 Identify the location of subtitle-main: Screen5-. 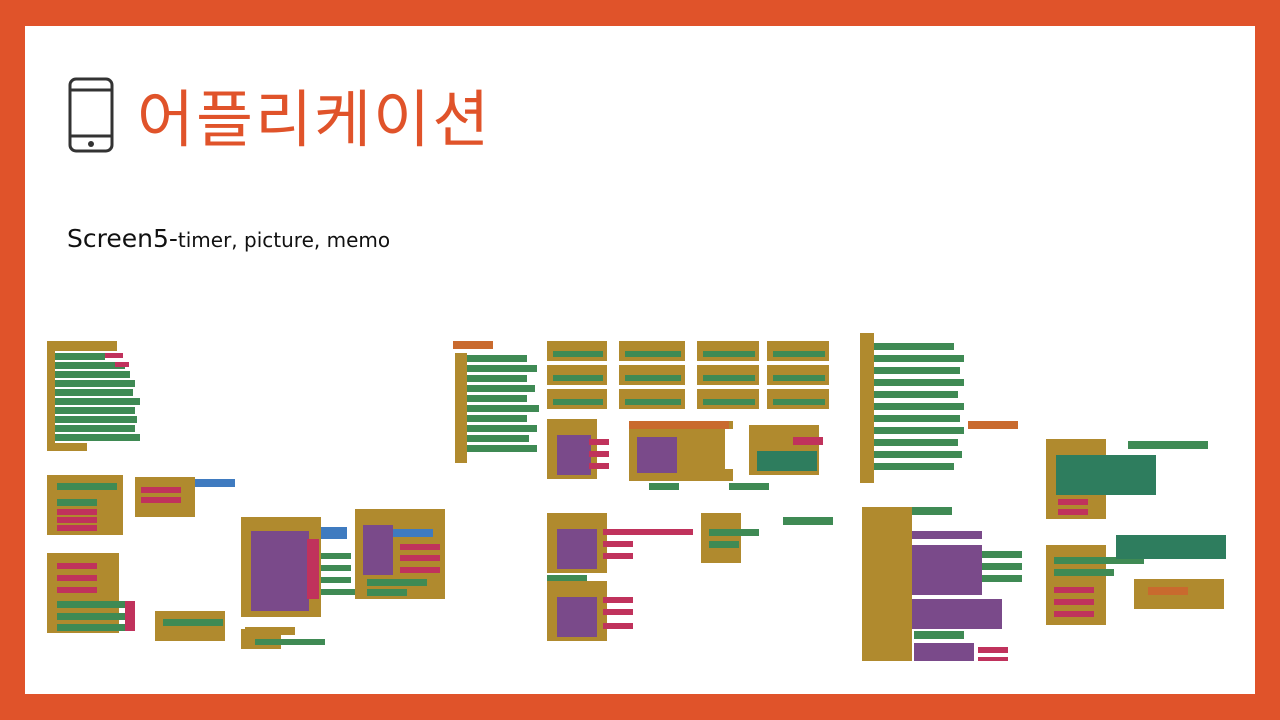
(122, 238).